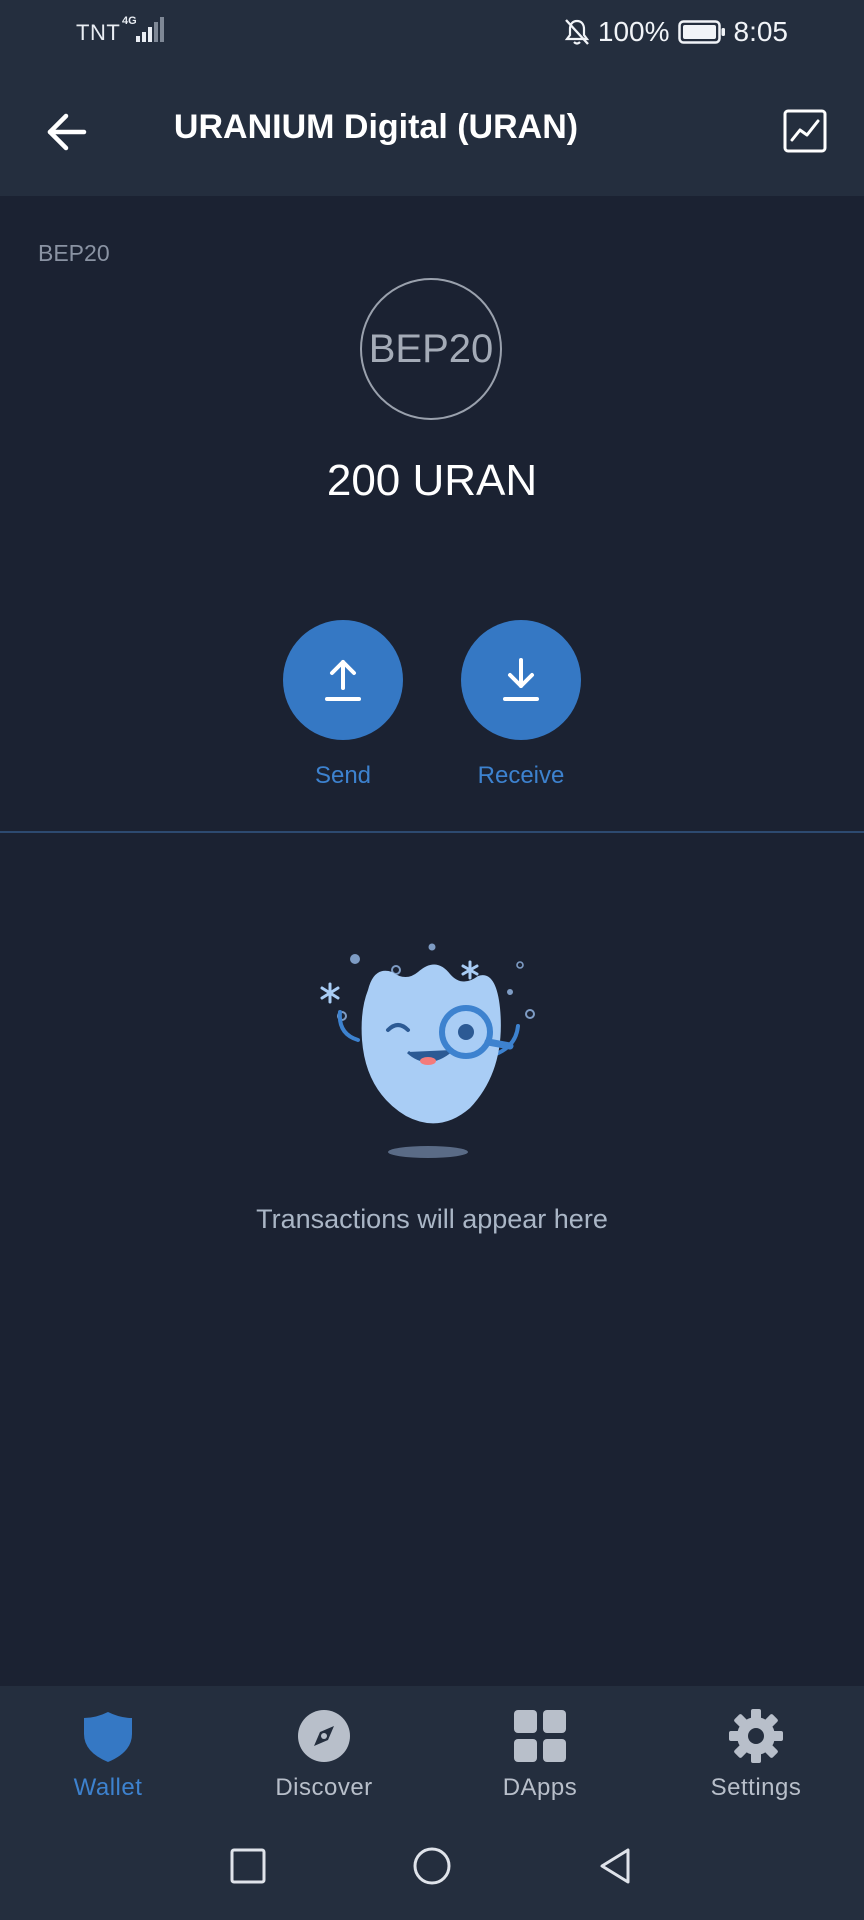 The height and width of the screenshot is (1920, 864). What do you see at coordinates (150, 29) in the screenshot?
I see `signal-icon` at bounding box center [150, 29].